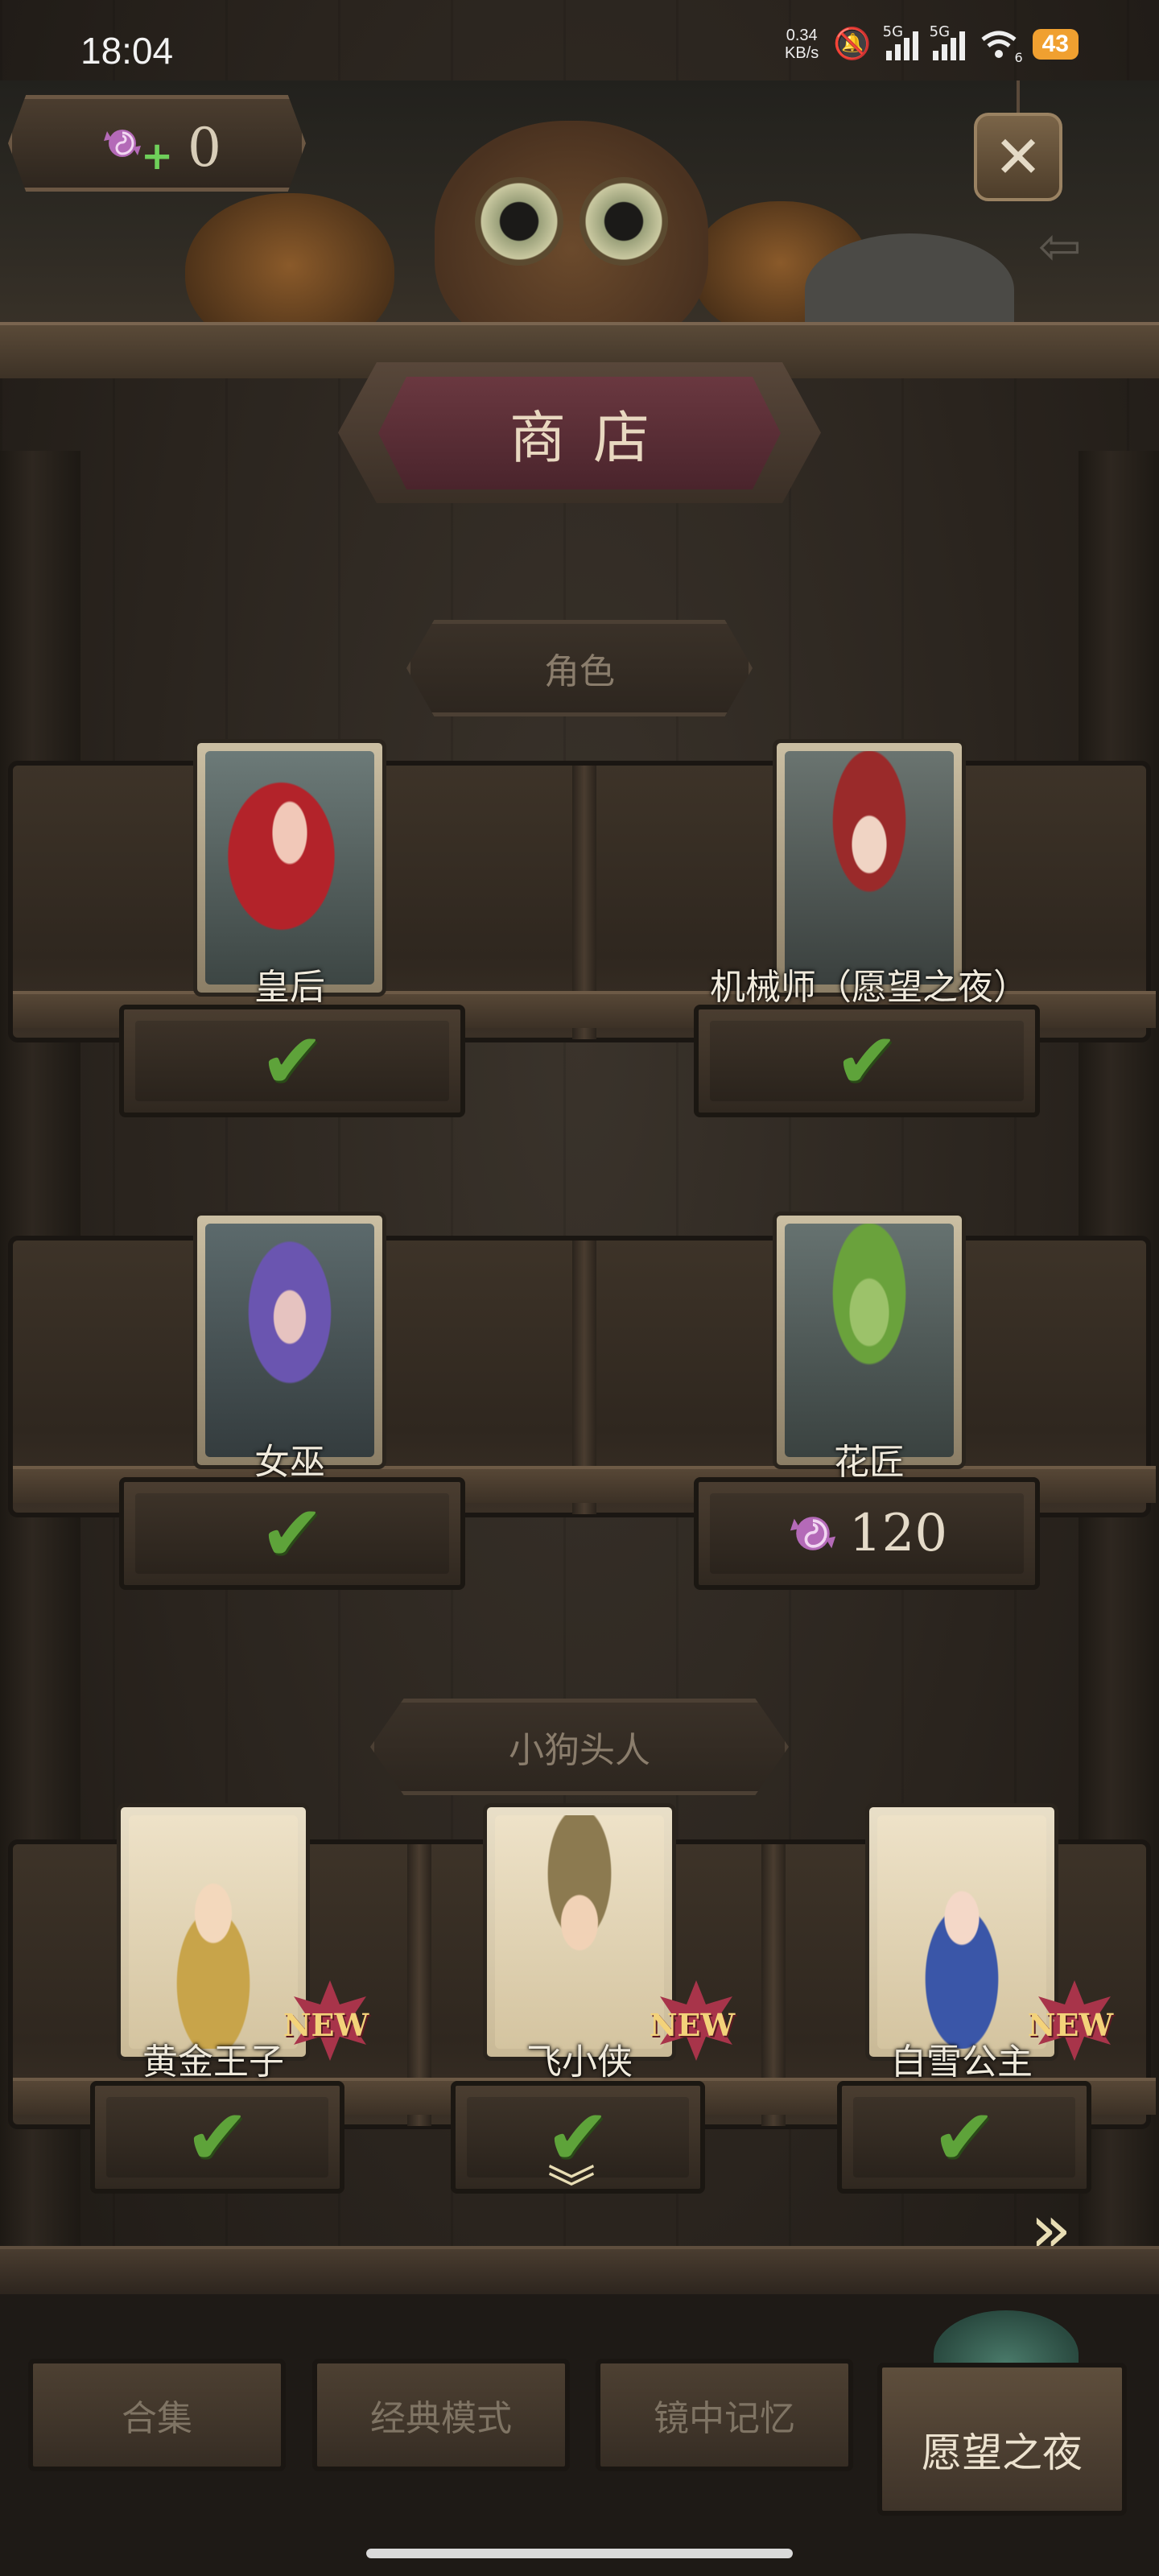  I want to click on queen-portrait, so click(289, 868).